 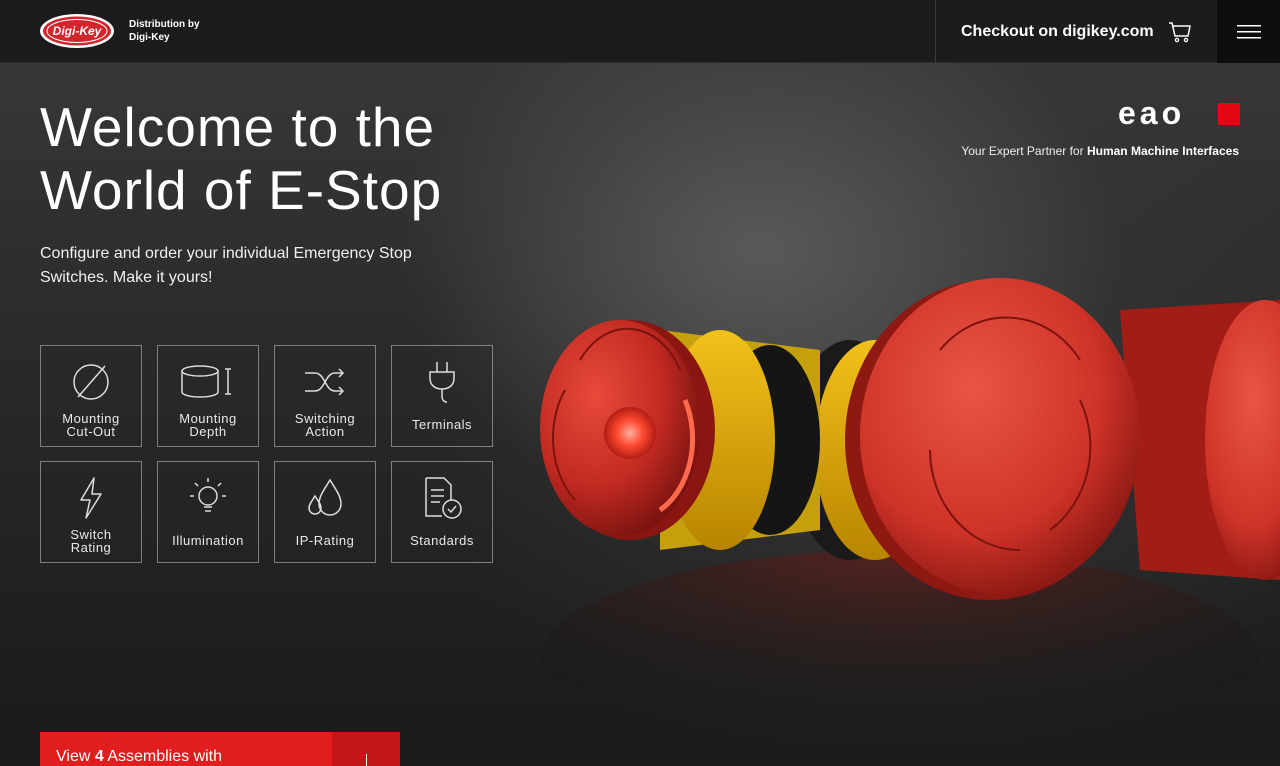 I want to click on checkout-label: Checkout on digikey.com, so click(x=1057, y=31).